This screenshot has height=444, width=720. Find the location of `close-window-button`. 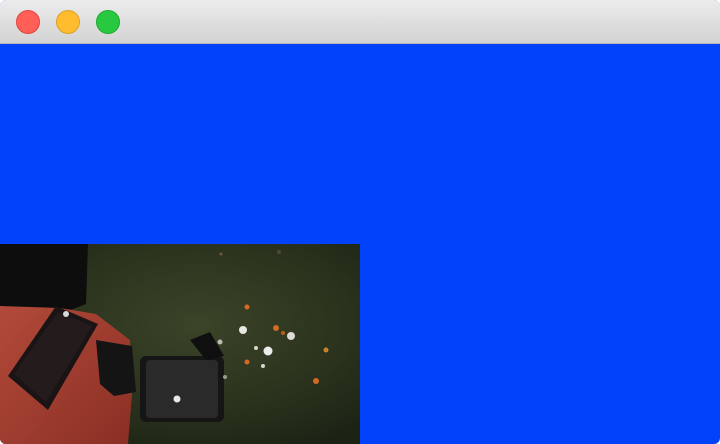

close-window-button is located at coordinates (28, 22).